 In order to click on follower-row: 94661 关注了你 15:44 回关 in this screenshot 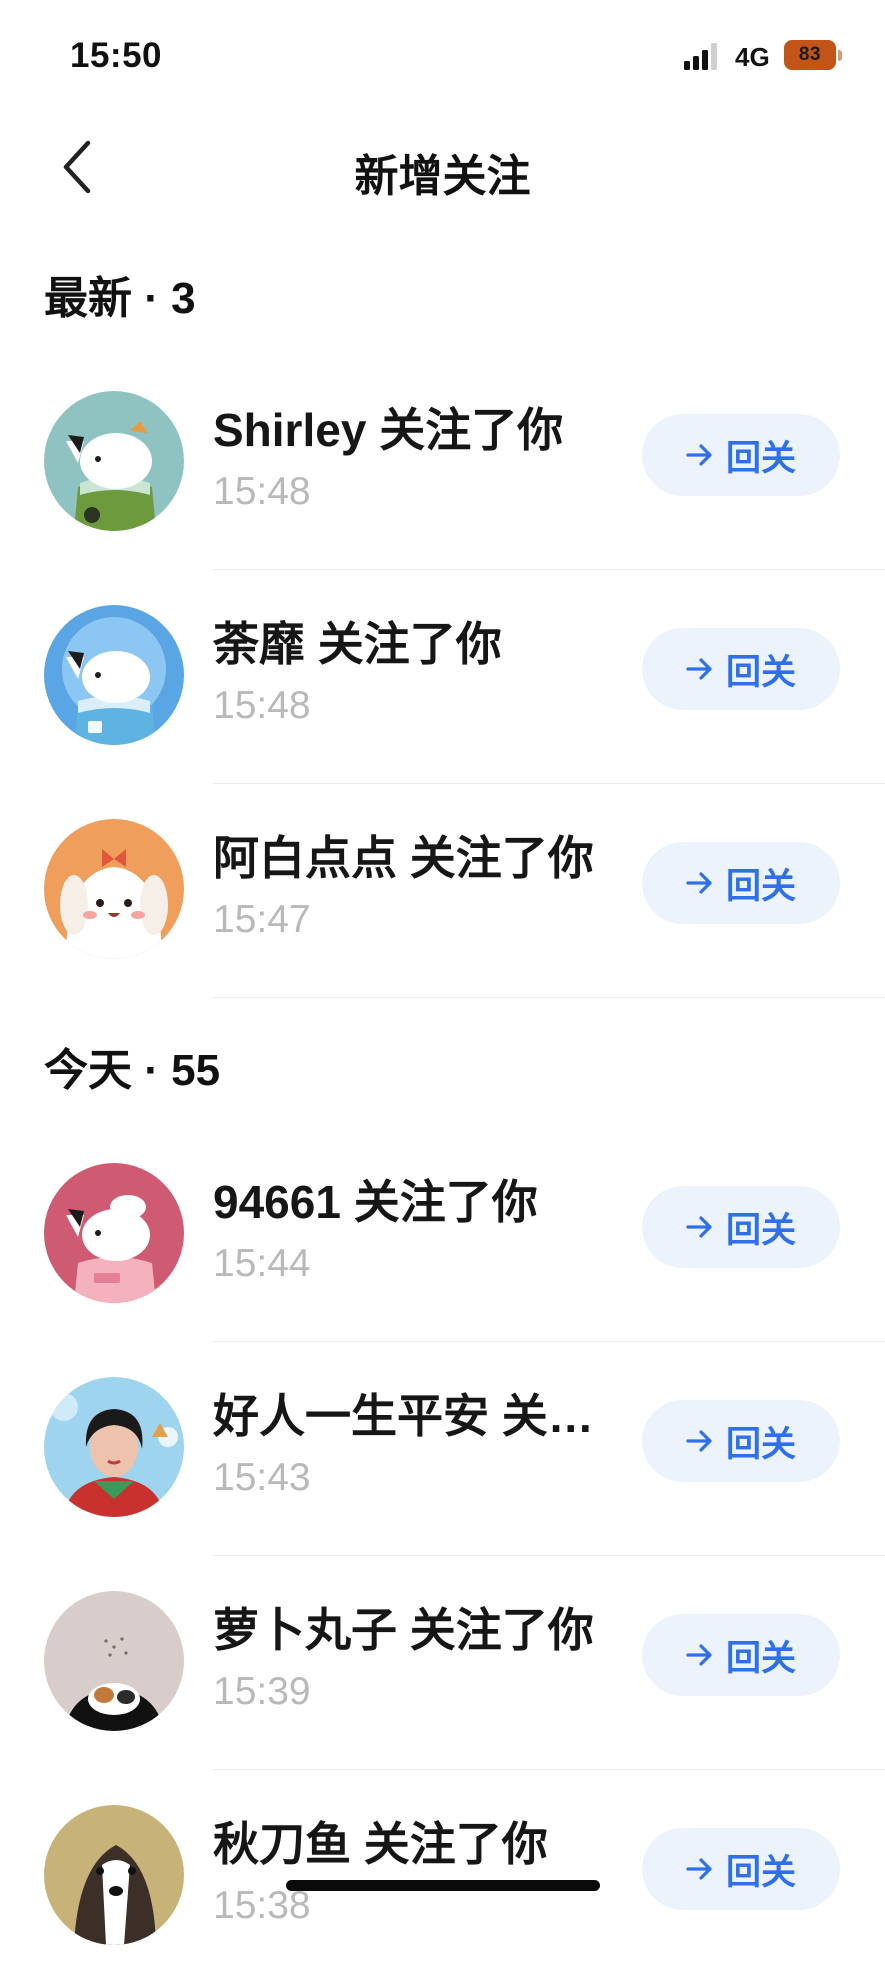, I will do `click(442, 1235)`.